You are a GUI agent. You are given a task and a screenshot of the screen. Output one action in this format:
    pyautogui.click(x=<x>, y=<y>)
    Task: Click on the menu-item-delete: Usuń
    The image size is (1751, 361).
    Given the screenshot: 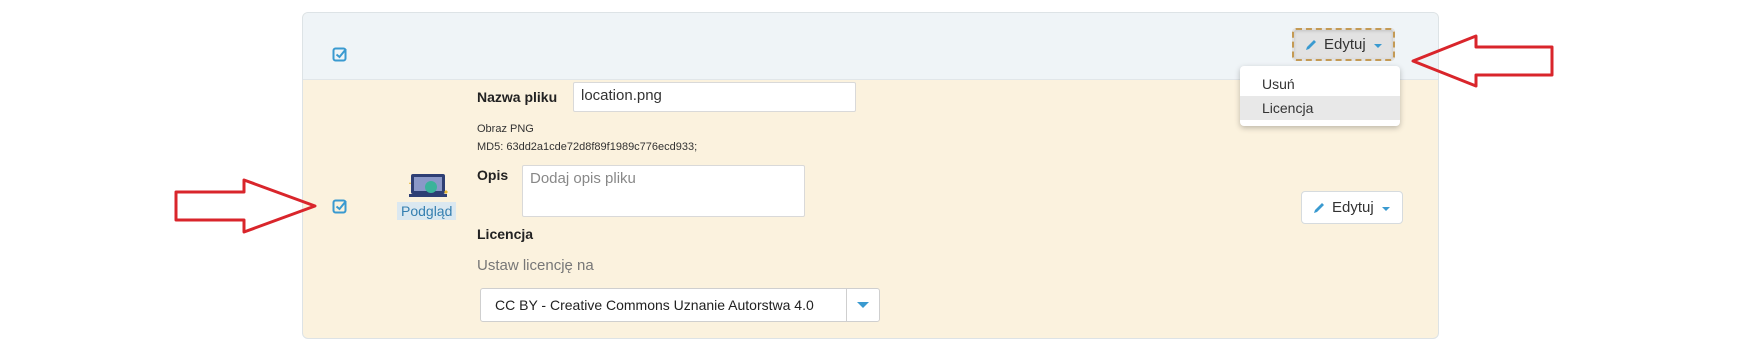 What is the action you would take?
    pyautogui.click(x=1320, y=84)
    